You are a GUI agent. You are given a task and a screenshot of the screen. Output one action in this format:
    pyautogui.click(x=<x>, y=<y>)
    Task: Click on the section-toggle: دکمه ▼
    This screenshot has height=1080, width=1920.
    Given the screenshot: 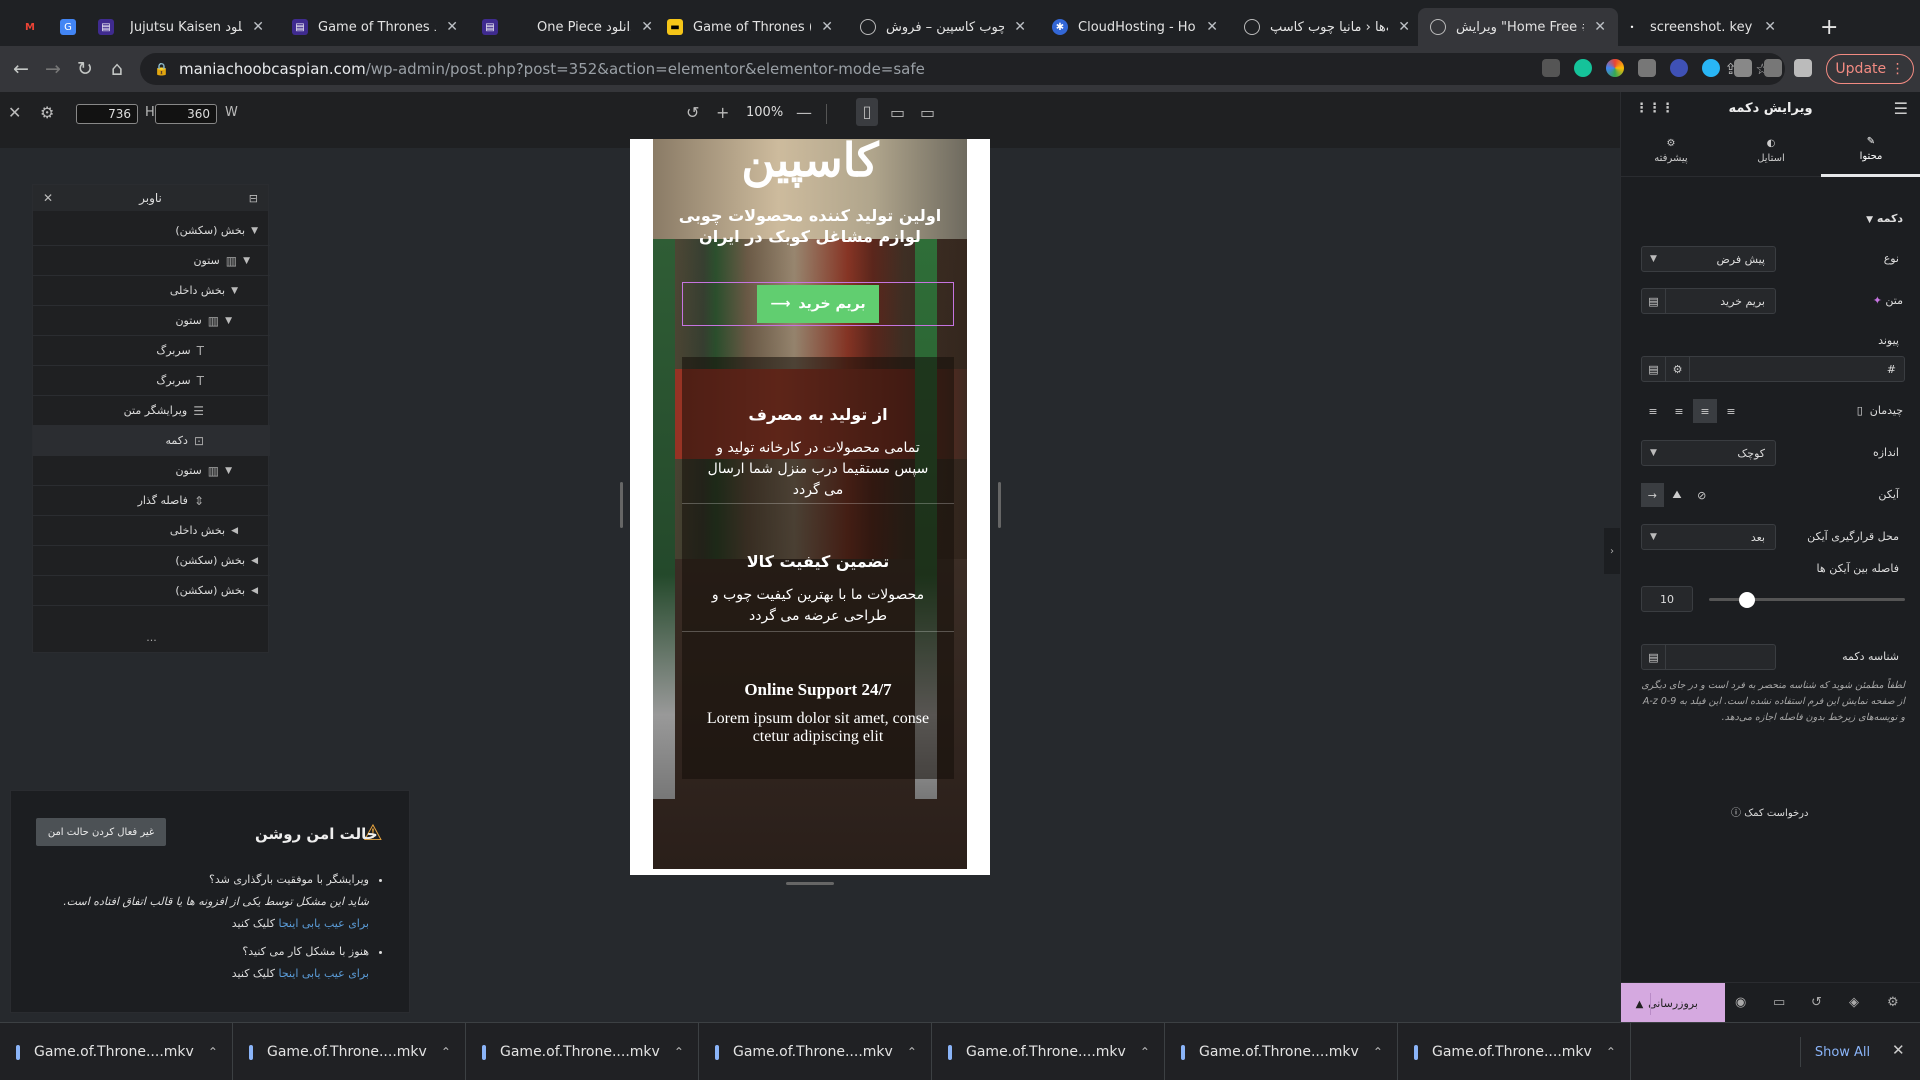 What is the action you would take?
    pyautogui.click(x=1770, y=219)
    